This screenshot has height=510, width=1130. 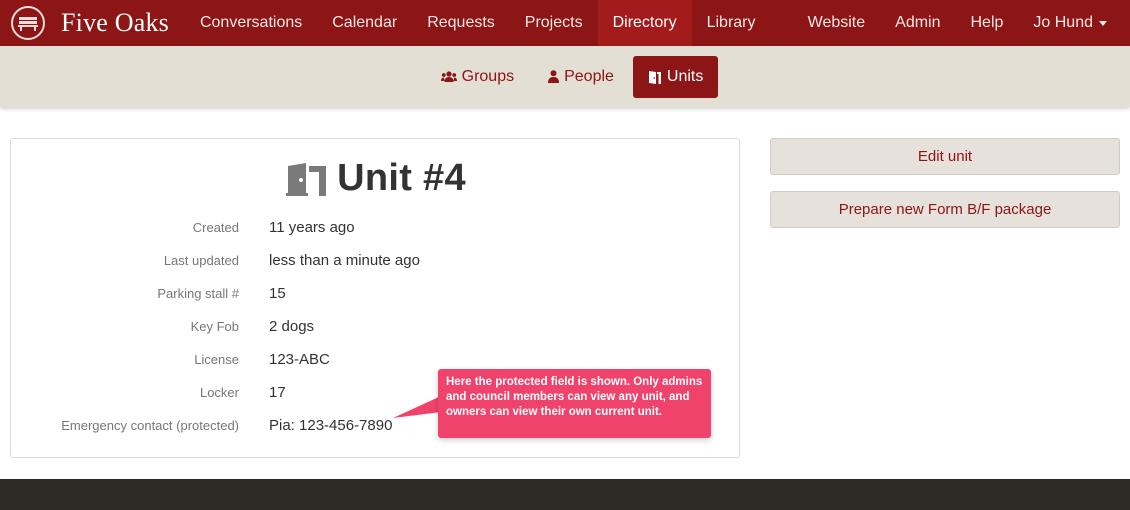 I want to click on nav-conversations: Conversations, so click(x=251, y=23).